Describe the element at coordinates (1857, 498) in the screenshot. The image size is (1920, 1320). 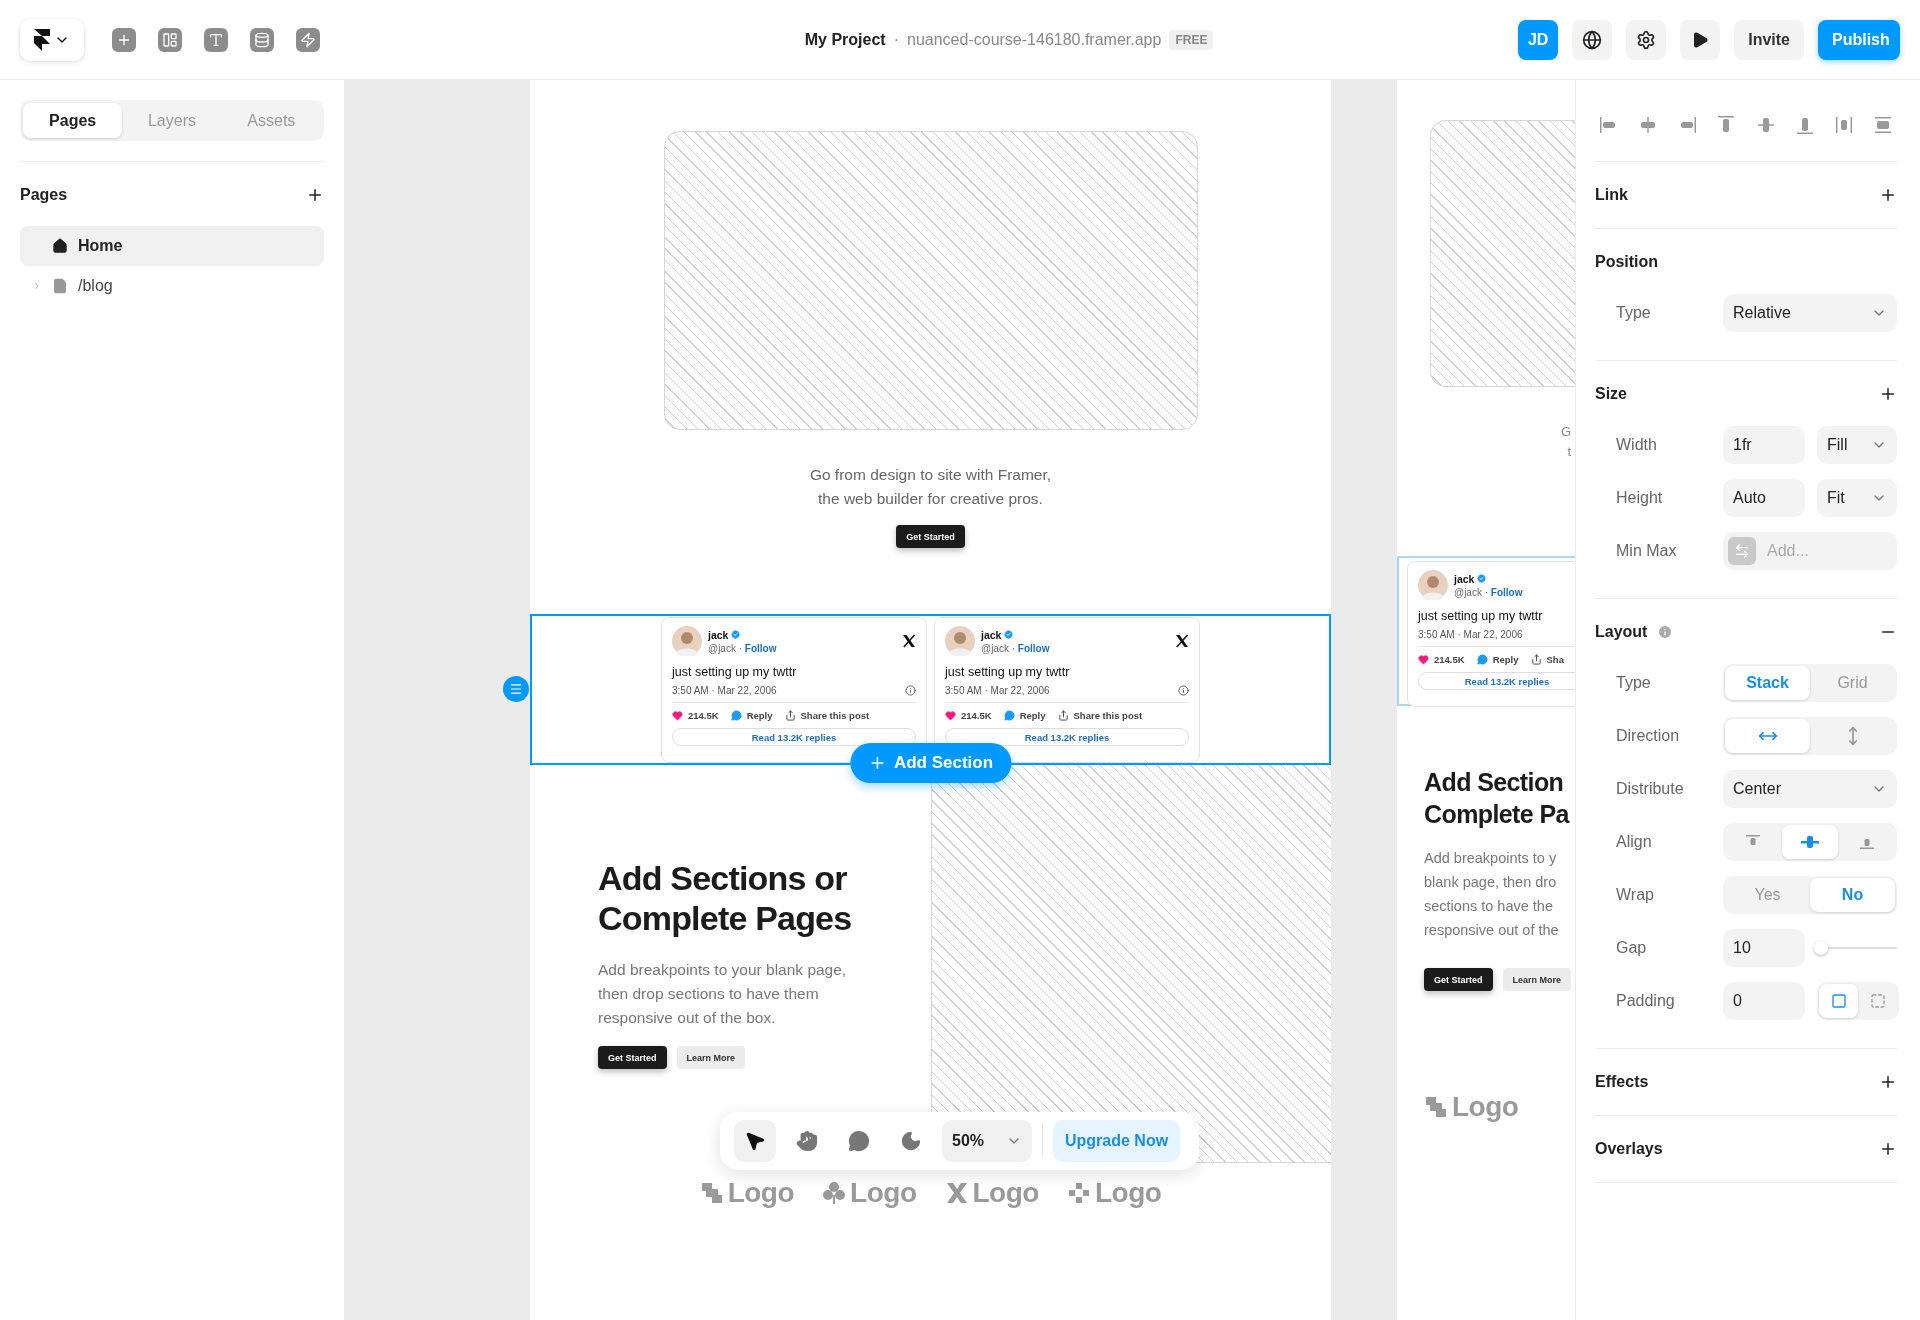
I see `select-dropdown: Fit` at that location.